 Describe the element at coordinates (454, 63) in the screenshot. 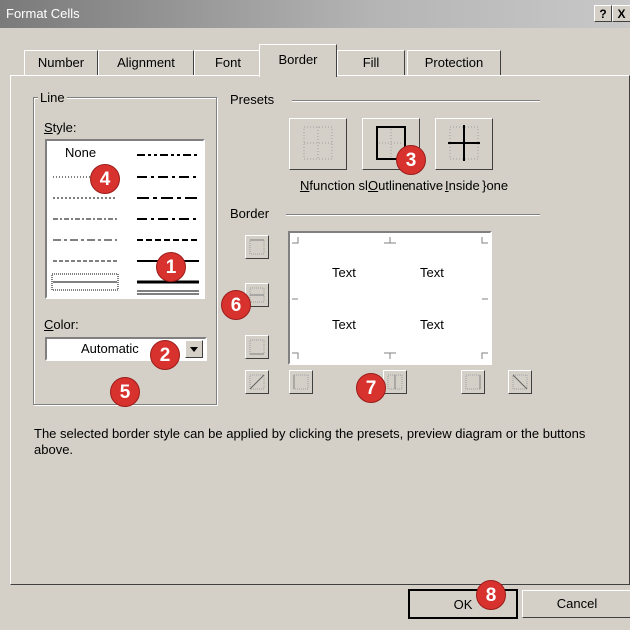

I see `tab-protection: Protection` at that location.